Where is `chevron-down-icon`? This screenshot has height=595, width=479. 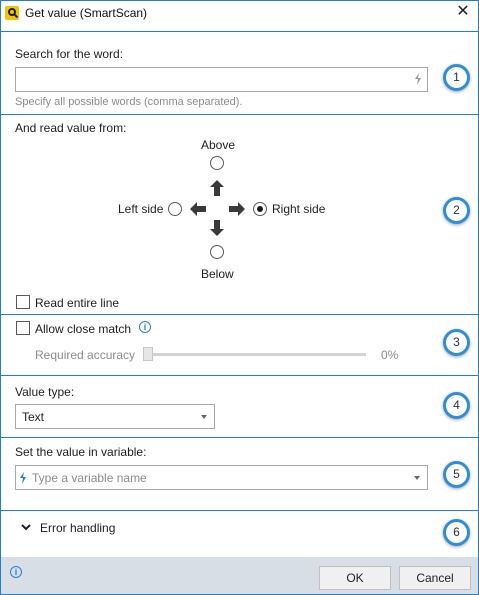 chevron-down-icon is located at coordinates (26, 527).